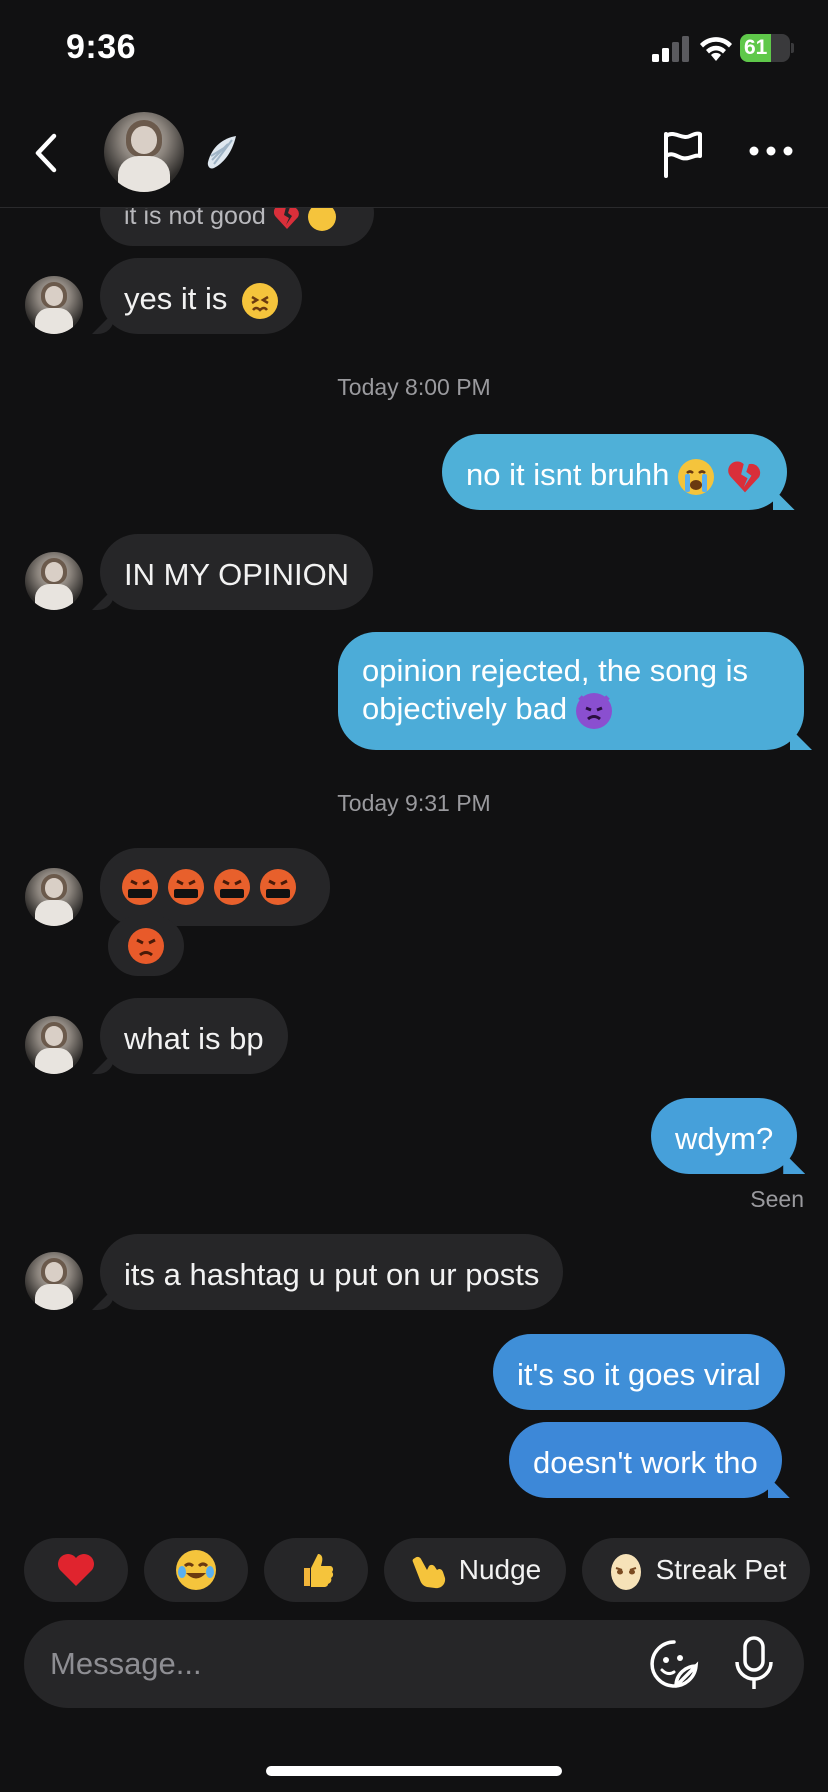 The height and width of the screenshot is (1792, 828). I want to click on message-bubble-incoming: yes it is, so click(201, 296).